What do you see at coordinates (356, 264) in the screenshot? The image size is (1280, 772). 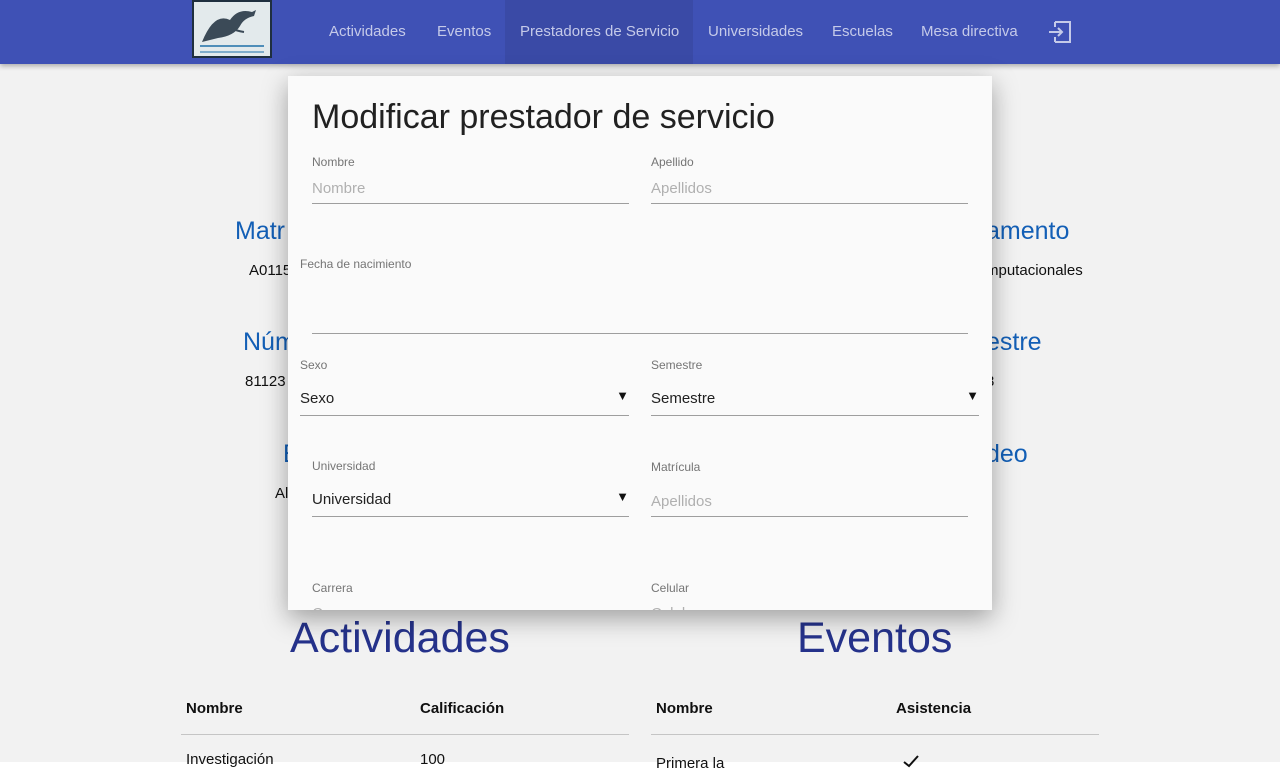 I see `fecha-nacimiento-label: Fecha de nacimiento` at bounding box center [356, 264].